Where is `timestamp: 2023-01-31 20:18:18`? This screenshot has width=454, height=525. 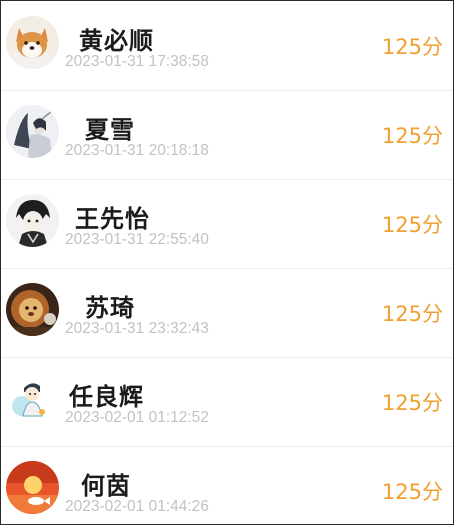
timestamp: 2023-01-31 20:18:18 is located at coordinates (137, 150).